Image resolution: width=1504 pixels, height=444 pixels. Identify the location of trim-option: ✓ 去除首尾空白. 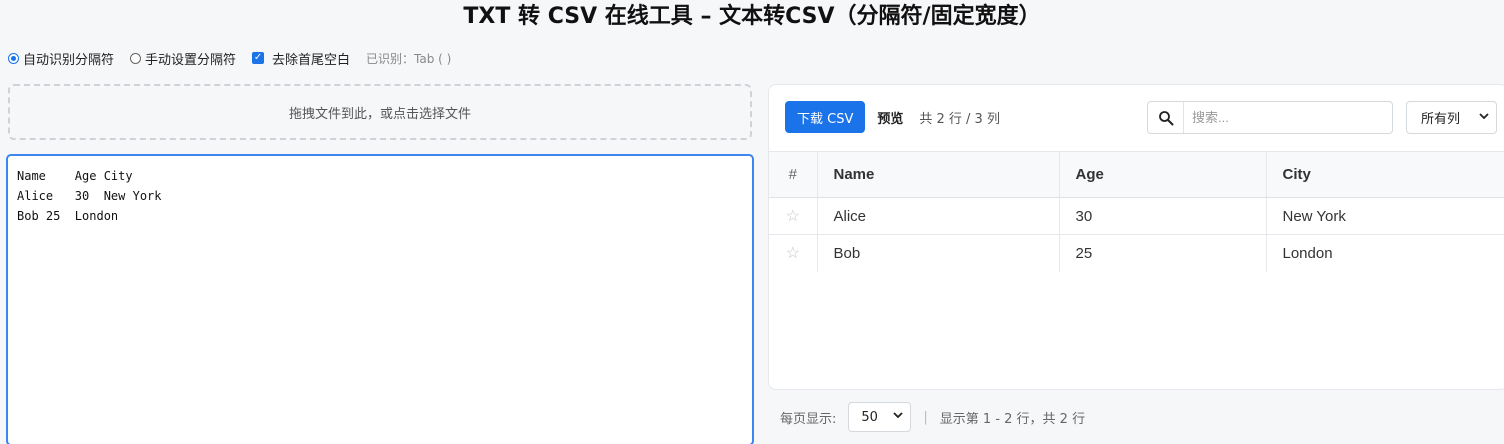
(301, 58).